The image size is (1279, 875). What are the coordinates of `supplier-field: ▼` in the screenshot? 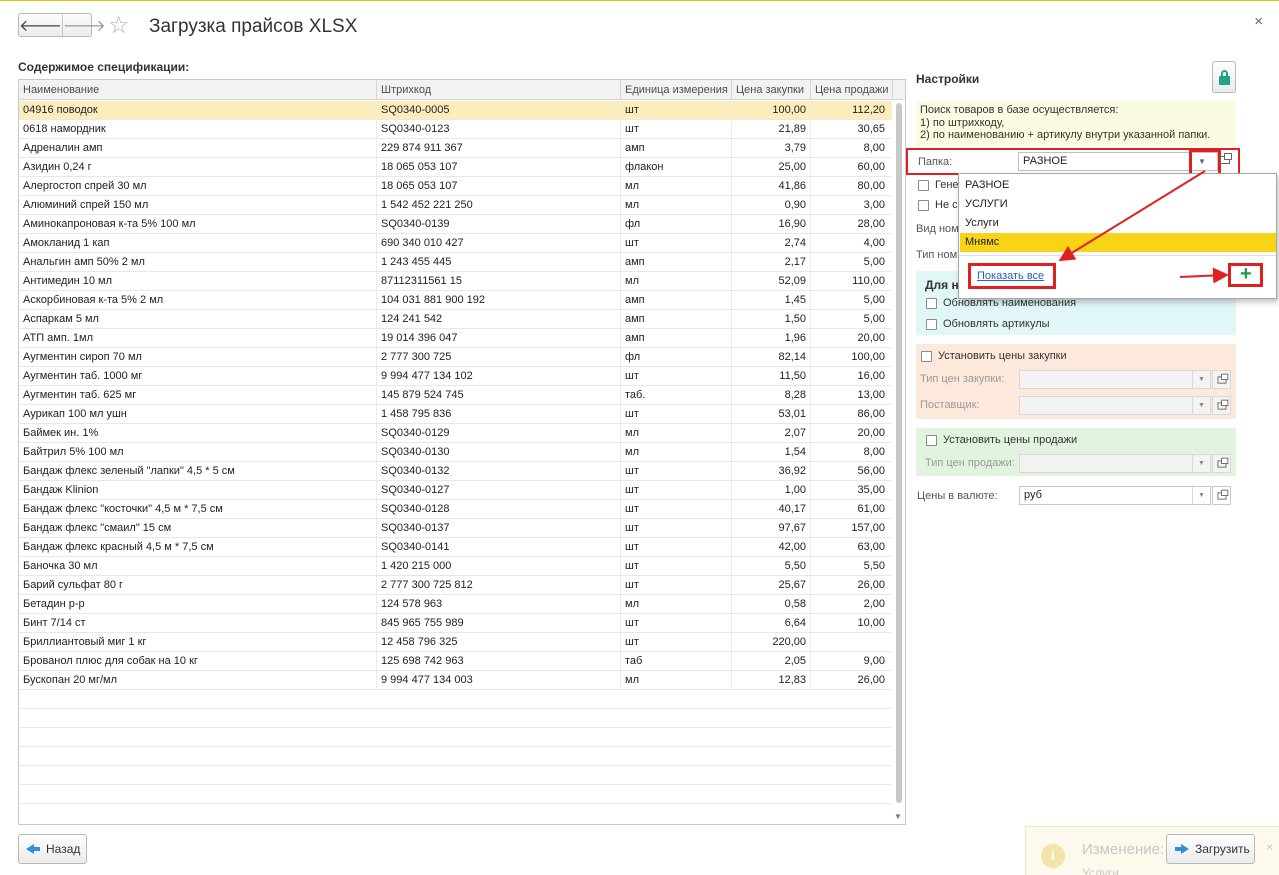 It's located at (1115, 405).